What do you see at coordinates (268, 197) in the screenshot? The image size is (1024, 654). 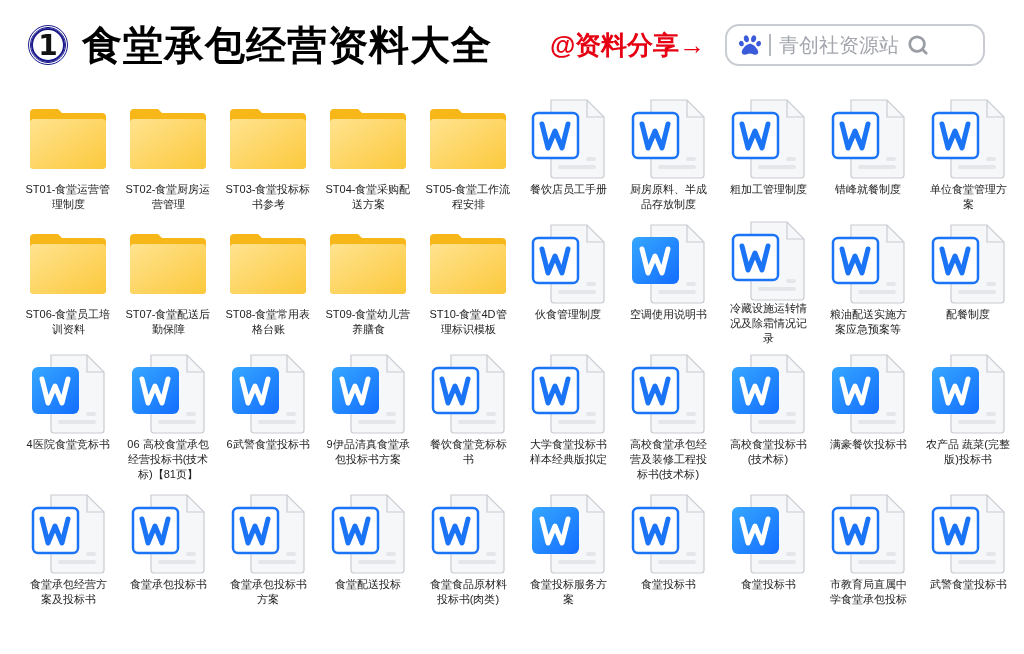 I see `folder-name: ST03-食堂投标标书参考` at bounding box center [268, 197].